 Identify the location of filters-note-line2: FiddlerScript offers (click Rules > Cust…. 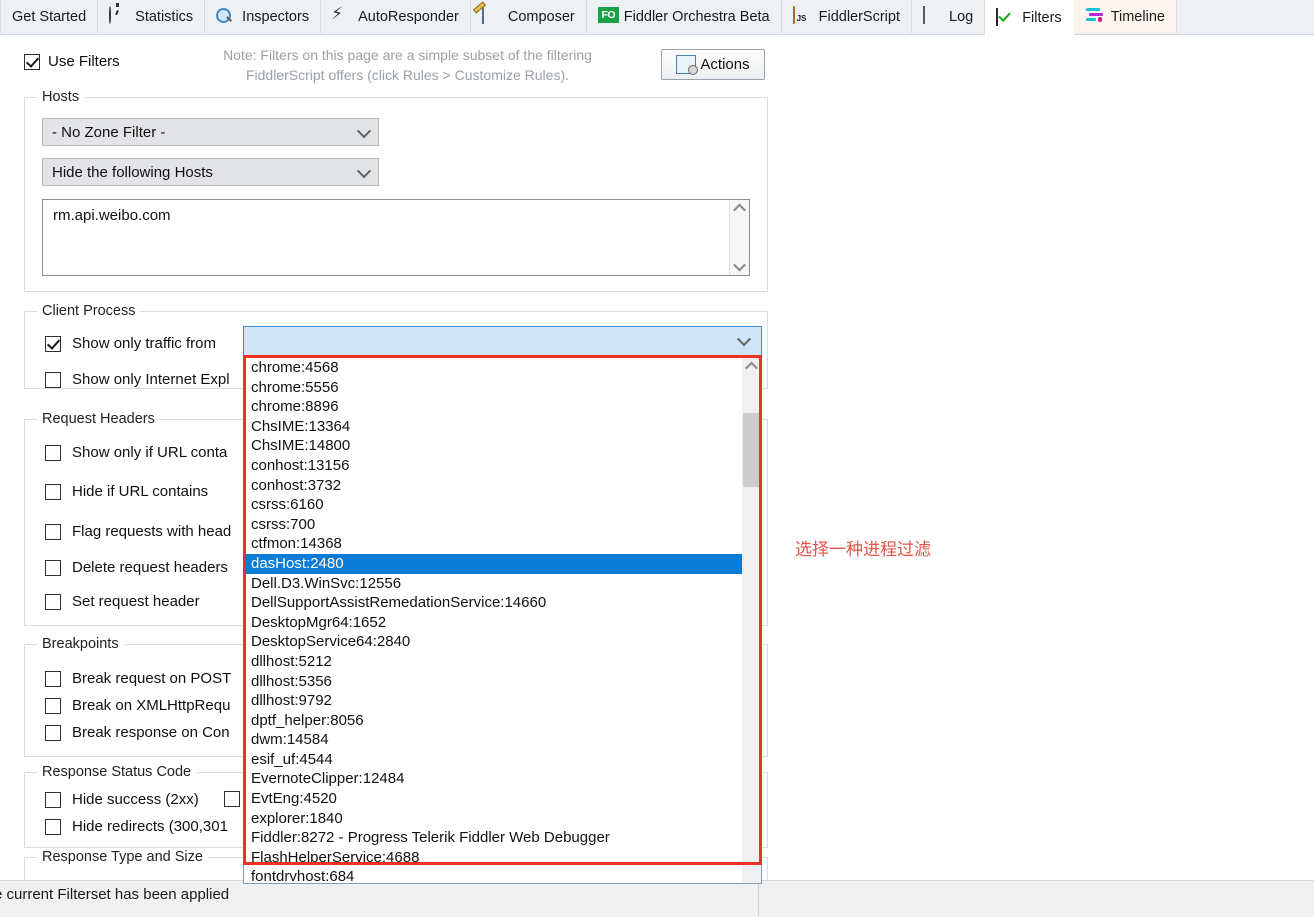
(407, 75).